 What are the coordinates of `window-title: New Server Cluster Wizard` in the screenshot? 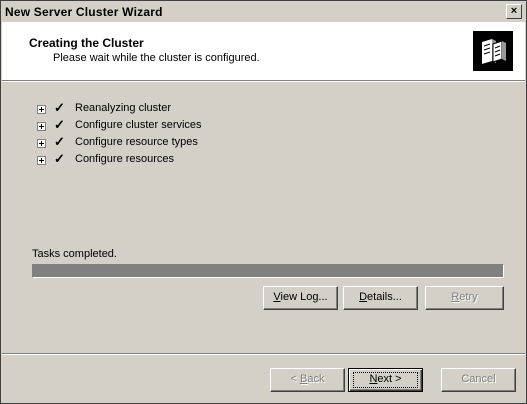 It's located at (84, 12).